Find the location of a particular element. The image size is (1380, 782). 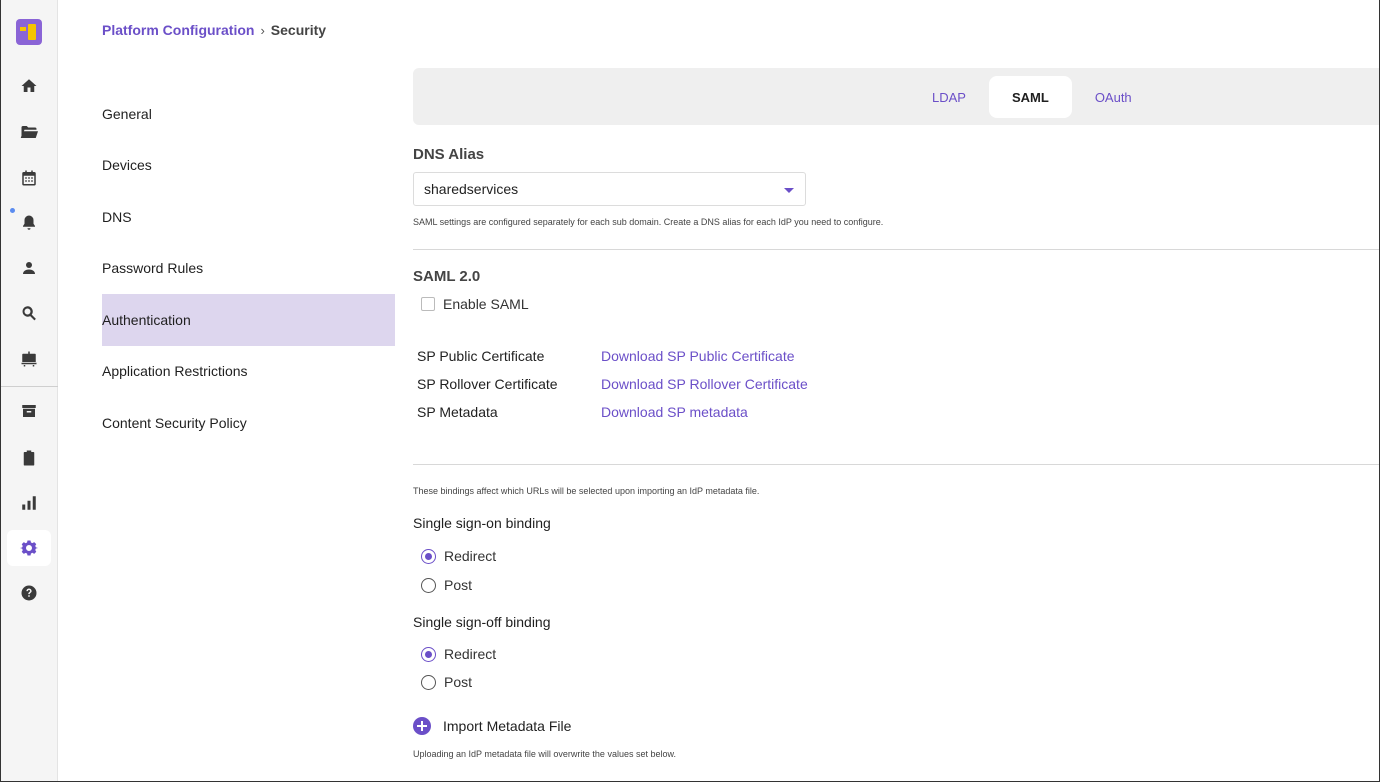

subnav-item-authentication: Authentication is located at coordinates (248, 320).